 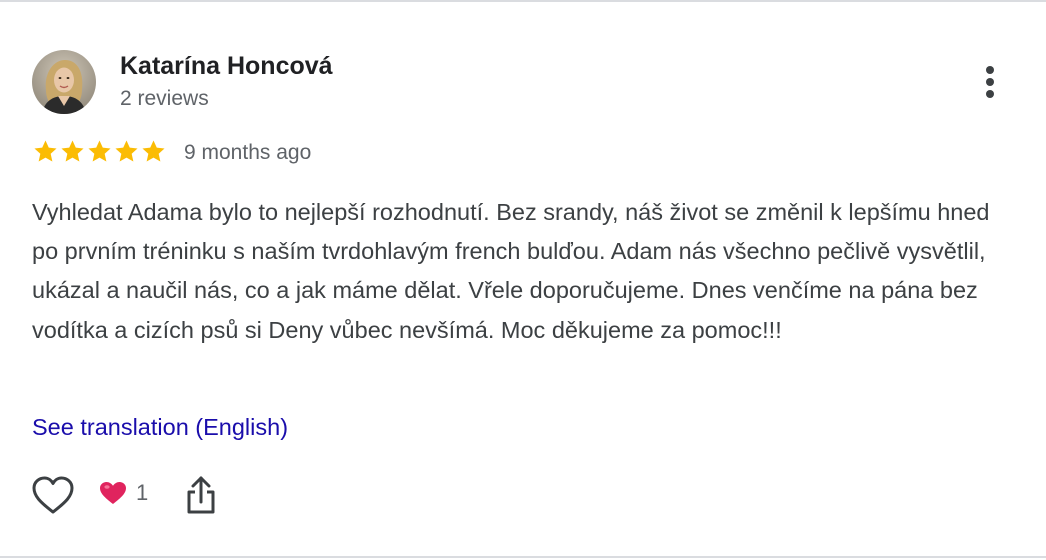 I want to click on top-divider, so click(x=523, y=1).